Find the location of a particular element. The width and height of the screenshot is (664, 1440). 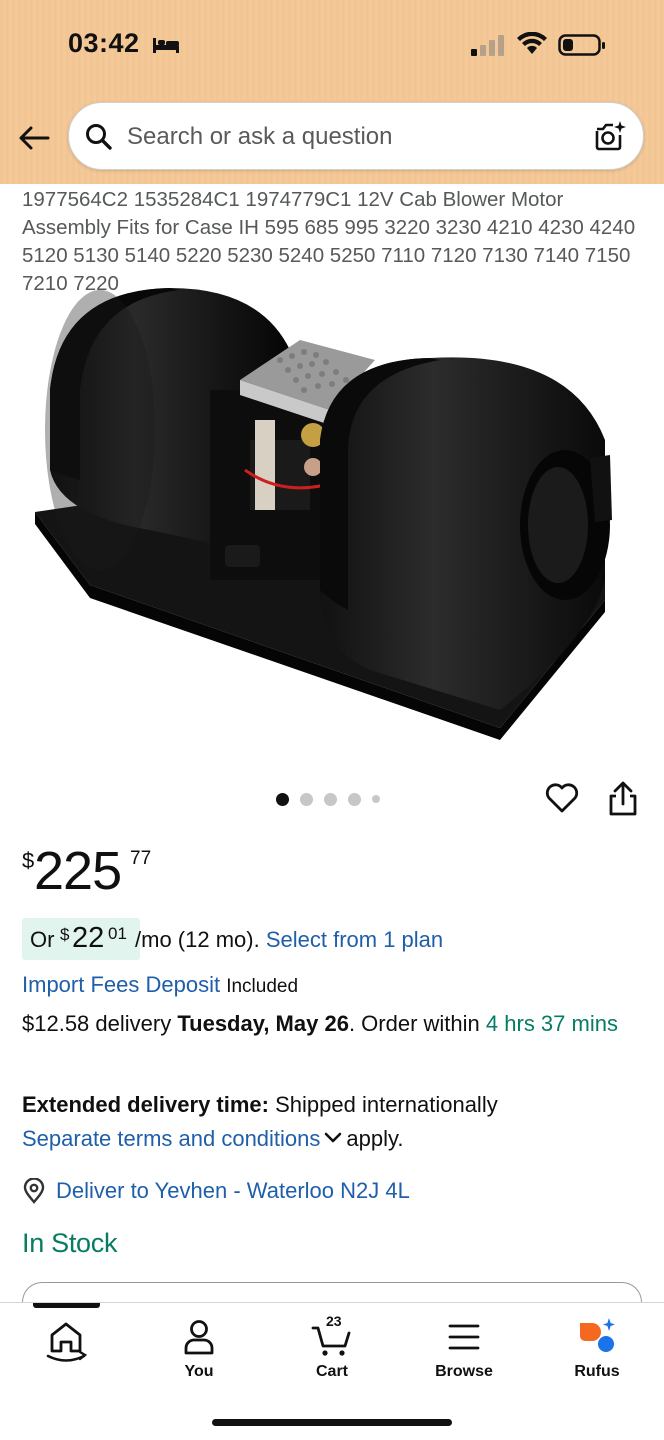

location-pin-icon is located at coordinates (34, 1191).